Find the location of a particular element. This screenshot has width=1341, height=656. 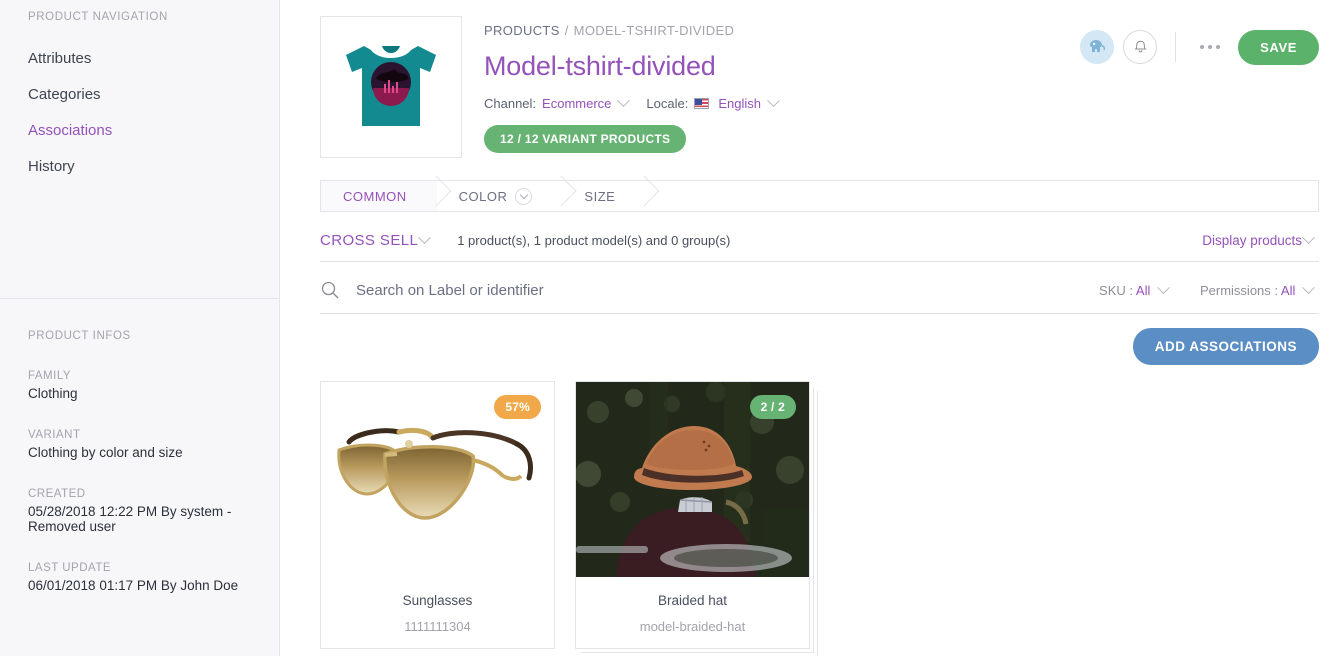

completeness-badge: 57% is located at coordinates (517, 407).